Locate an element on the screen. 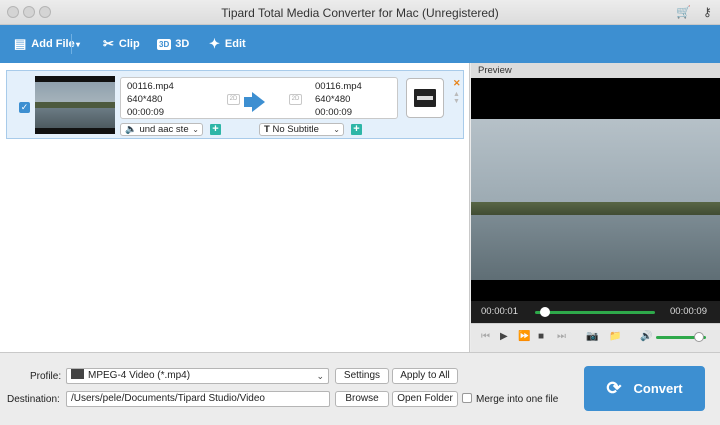 The image size is (720, 425). snapshot-icon: 📷 is located at coordinates (592, 336).